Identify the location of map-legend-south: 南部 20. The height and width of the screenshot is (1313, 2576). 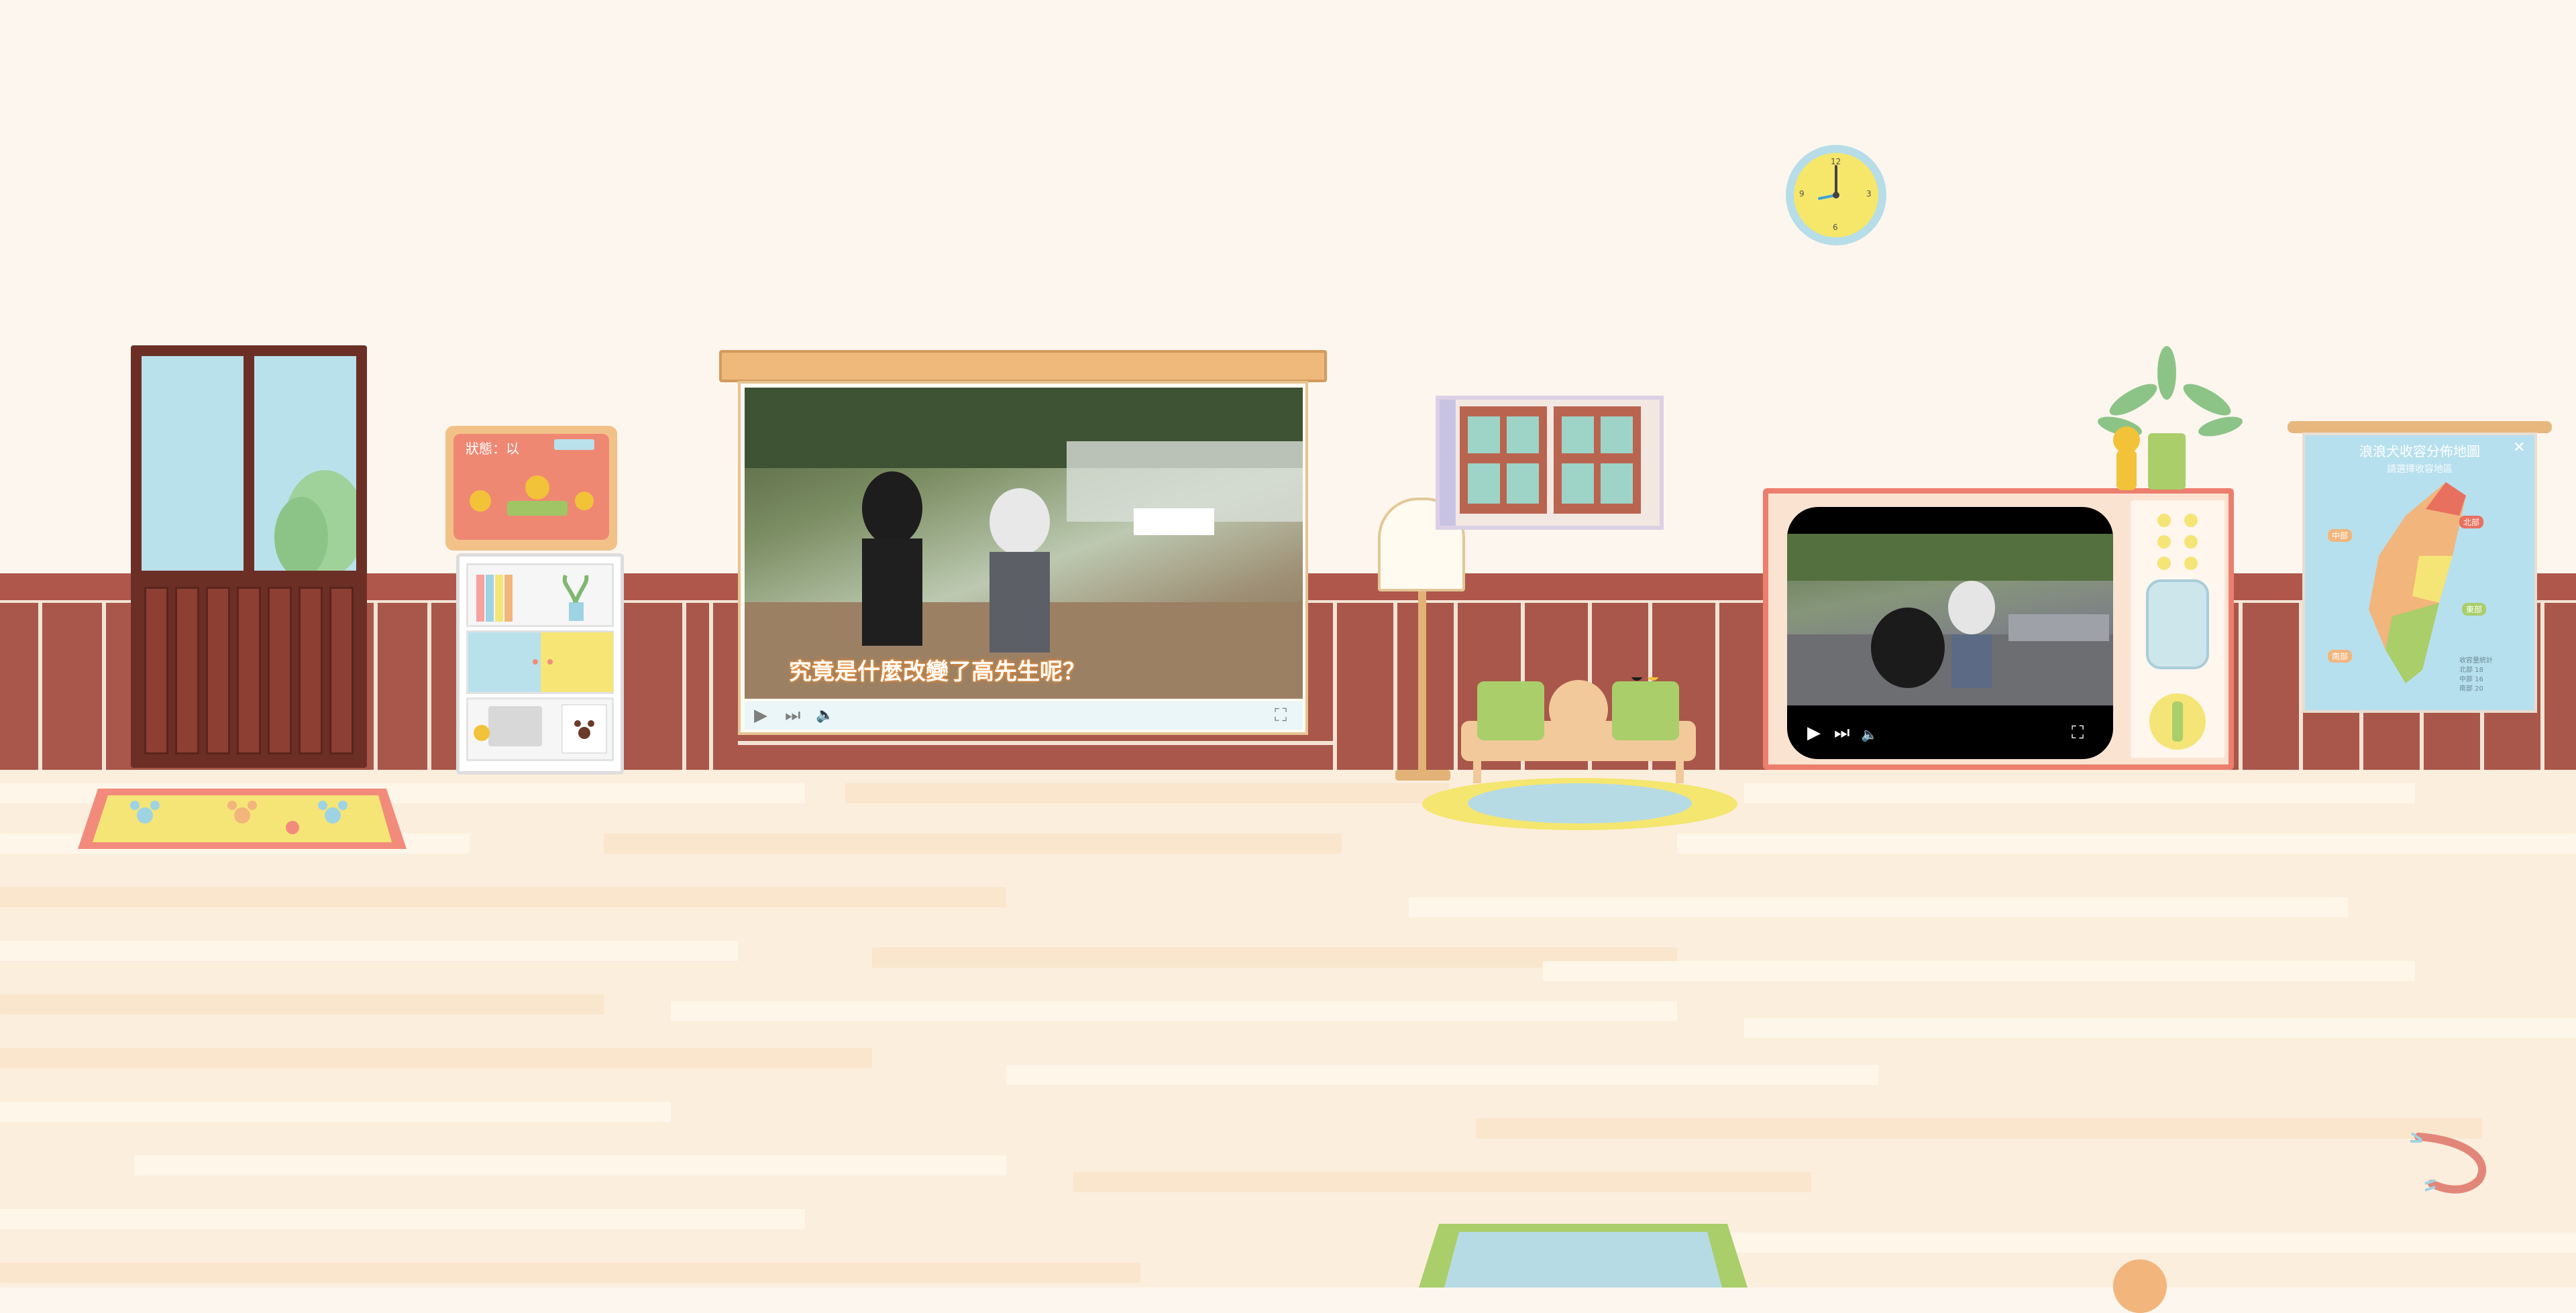
(2471, 689).